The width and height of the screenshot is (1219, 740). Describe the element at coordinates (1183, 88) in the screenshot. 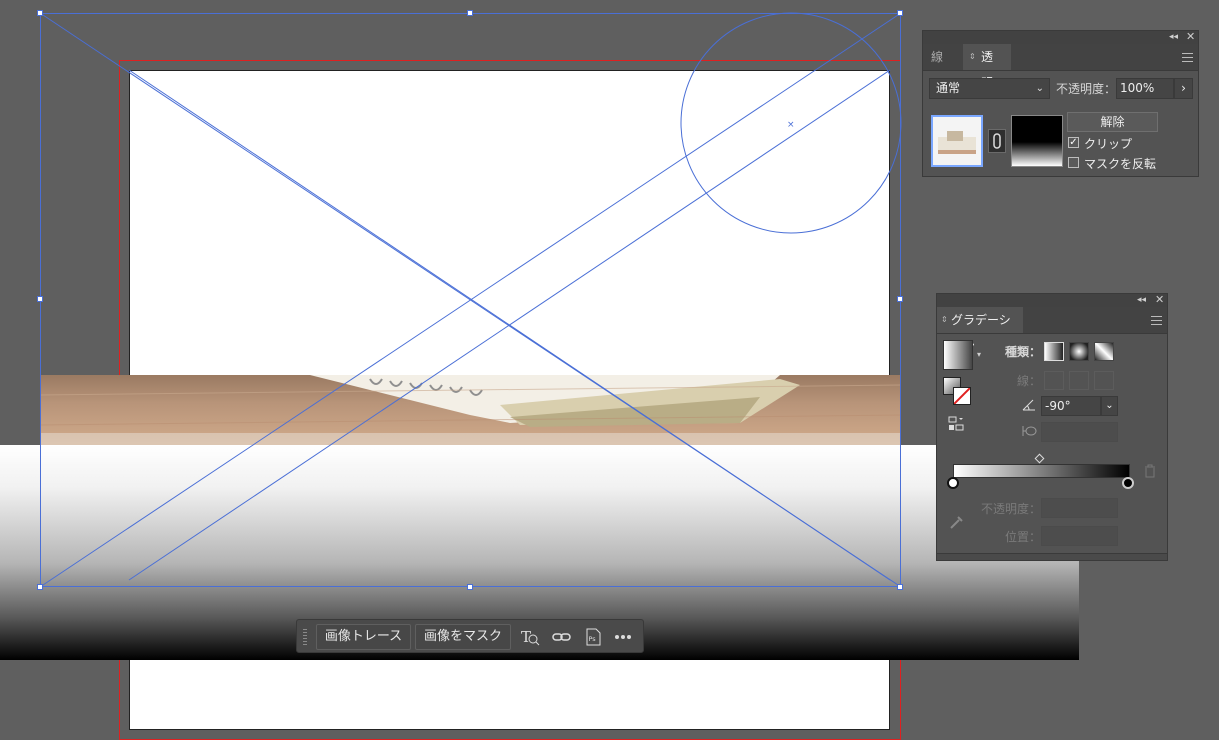

I see `opacity-stepper-button: ›` at that location.